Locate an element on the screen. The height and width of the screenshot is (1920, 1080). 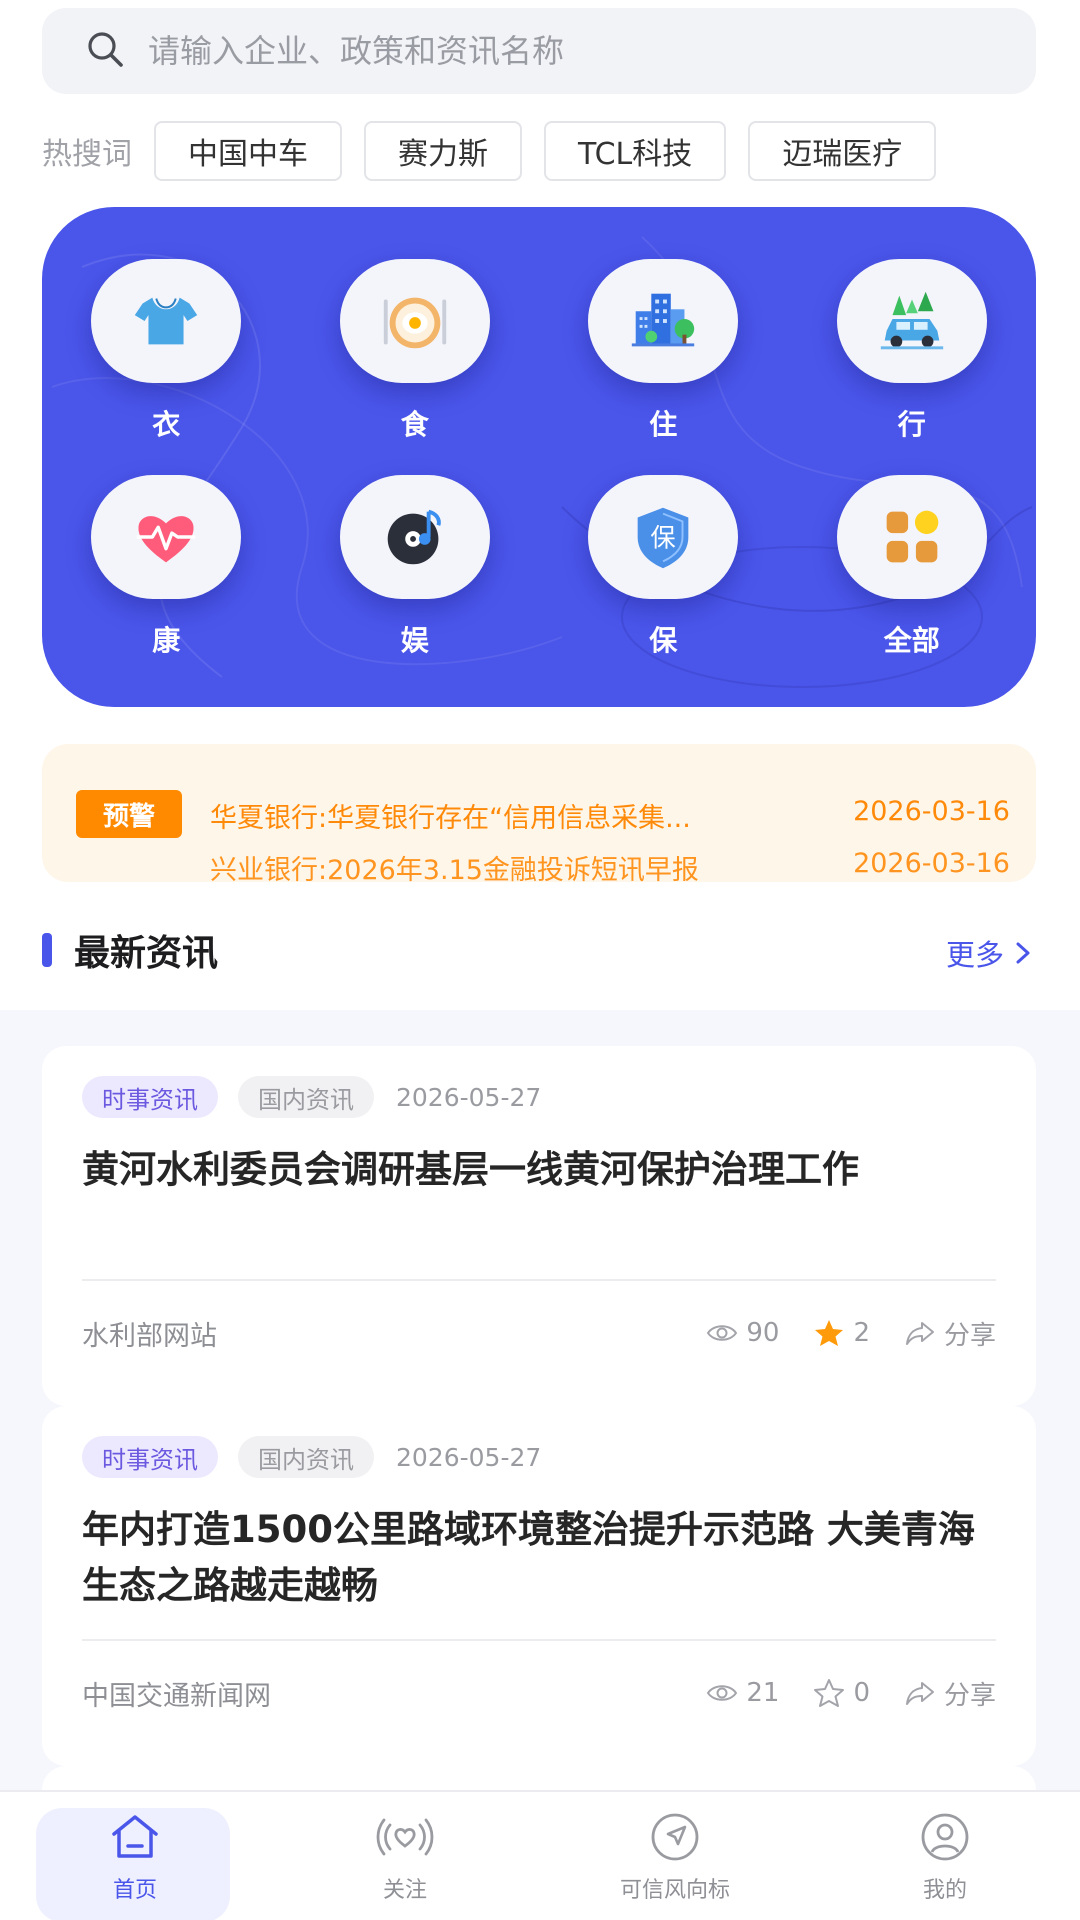
food-plate-icon is located at coordinates (414, 321).